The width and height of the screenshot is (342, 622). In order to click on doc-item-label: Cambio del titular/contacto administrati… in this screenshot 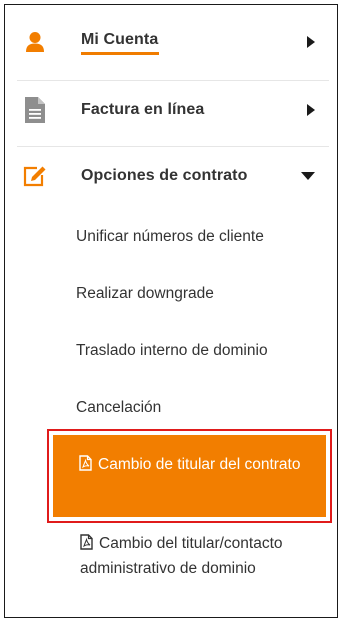, I will do `click(181, 556)`.